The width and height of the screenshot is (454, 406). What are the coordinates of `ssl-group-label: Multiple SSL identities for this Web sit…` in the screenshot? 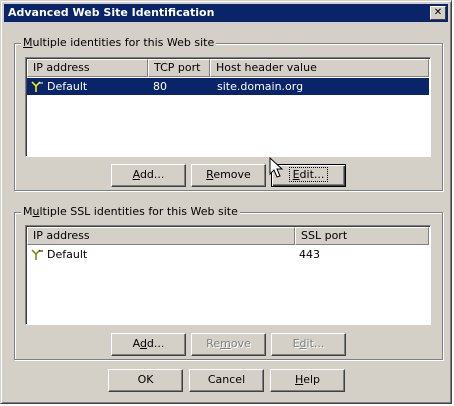 It's located at (130, 211).